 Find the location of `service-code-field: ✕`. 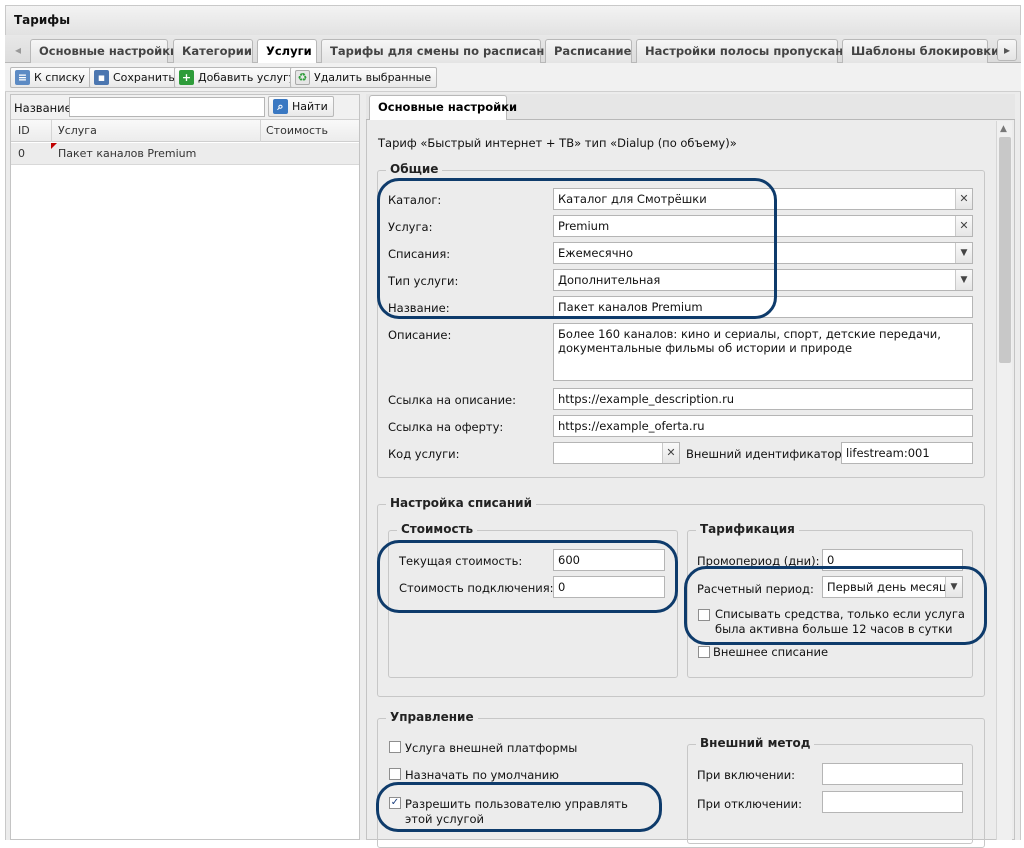

service-code-field: ✕ is located at coordinates (616, 453).